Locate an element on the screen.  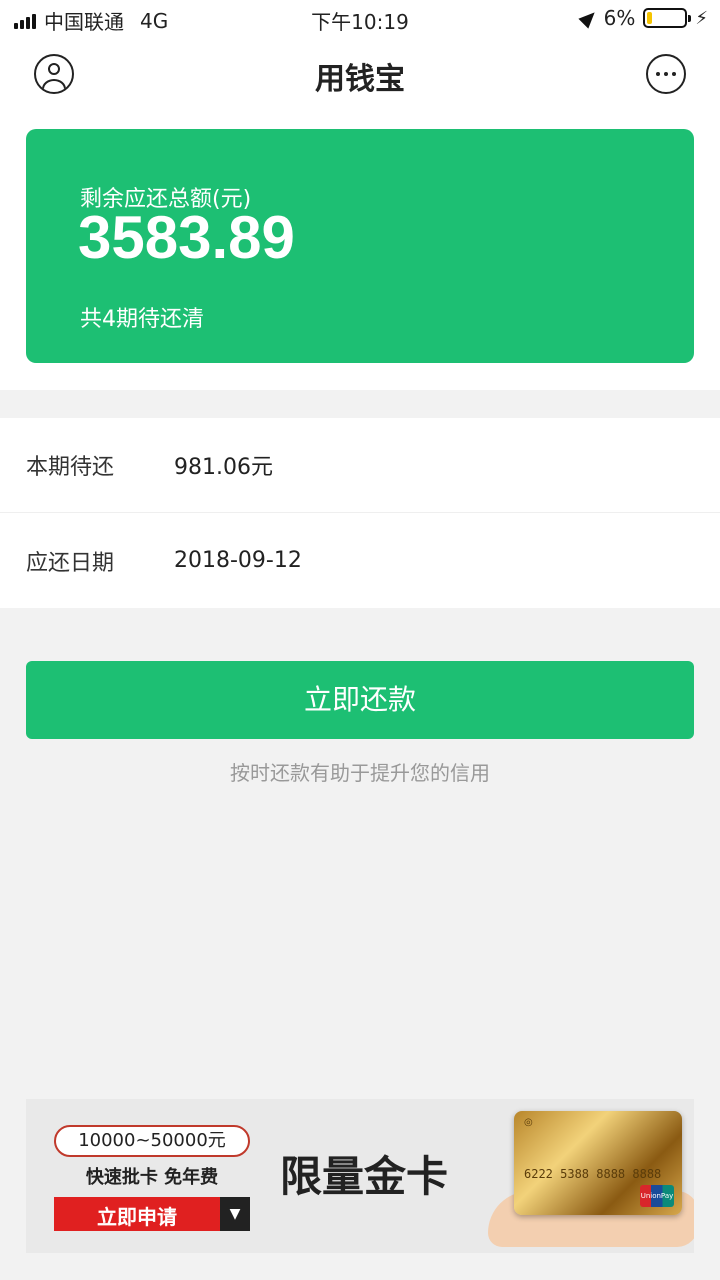
banner-subtitle: 快速批卡 免年费 is located at coordinates (152, 1177).